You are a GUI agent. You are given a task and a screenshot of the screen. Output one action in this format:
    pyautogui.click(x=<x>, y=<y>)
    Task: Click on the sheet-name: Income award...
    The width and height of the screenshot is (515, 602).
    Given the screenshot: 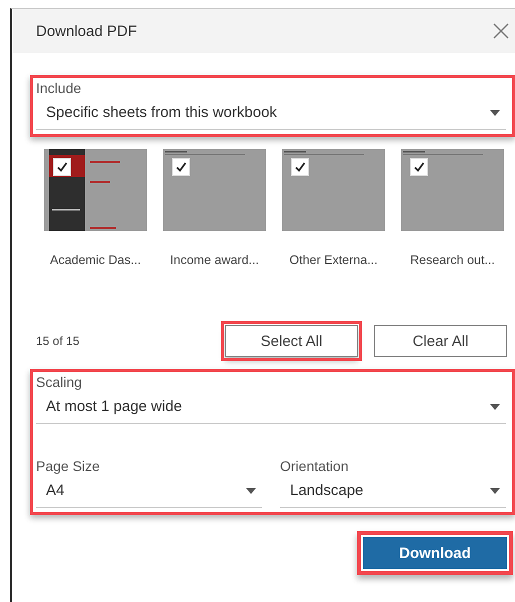 What is the action you would take?
    pyautogui.click(x=214, y=260)
    